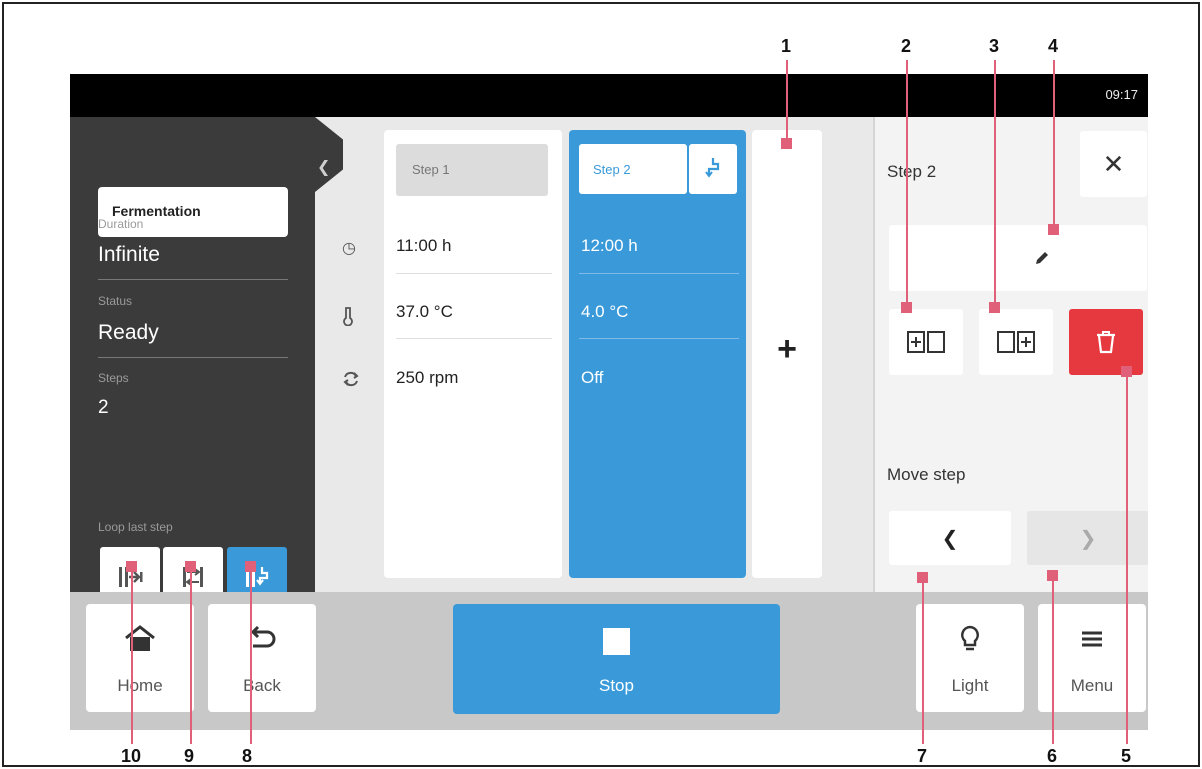  I want to click on trash-icon, so click(1106, 342).